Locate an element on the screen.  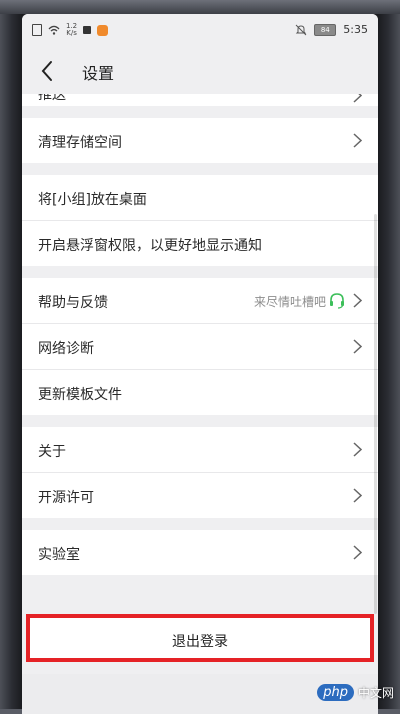
row-label: 开源许可 is located at coordinates (66, 498).